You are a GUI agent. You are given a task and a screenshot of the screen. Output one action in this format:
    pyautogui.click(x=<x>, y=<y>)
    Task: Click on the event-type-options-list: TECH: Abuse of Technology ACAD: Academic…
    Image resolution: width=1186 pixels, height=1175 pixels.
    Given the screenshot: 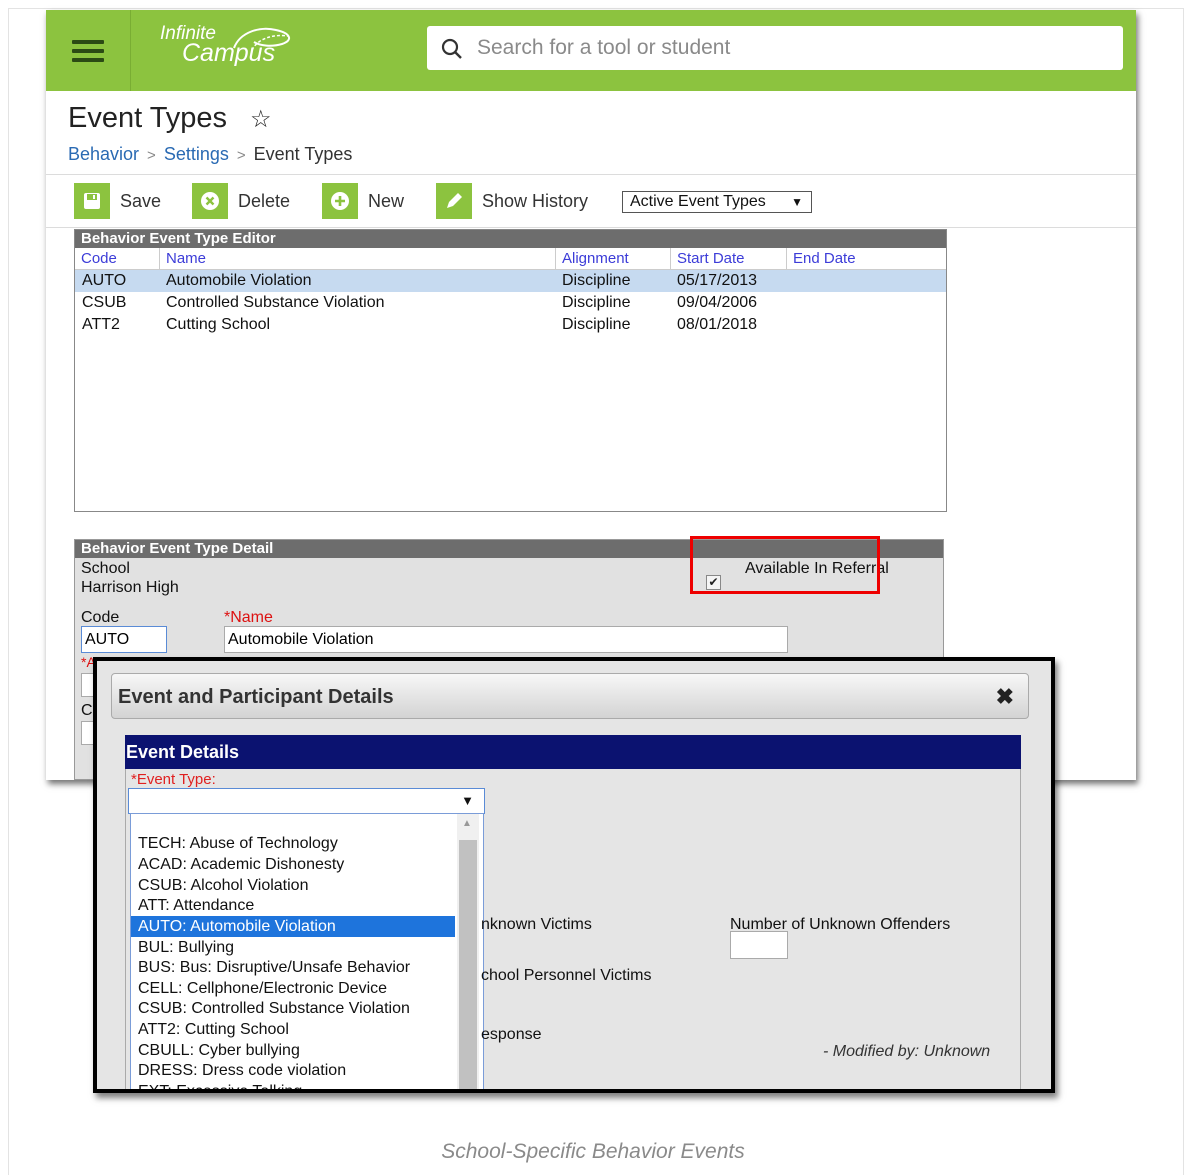 What is the action you would take?
    pyautogui.click(x=307, y=951)
    